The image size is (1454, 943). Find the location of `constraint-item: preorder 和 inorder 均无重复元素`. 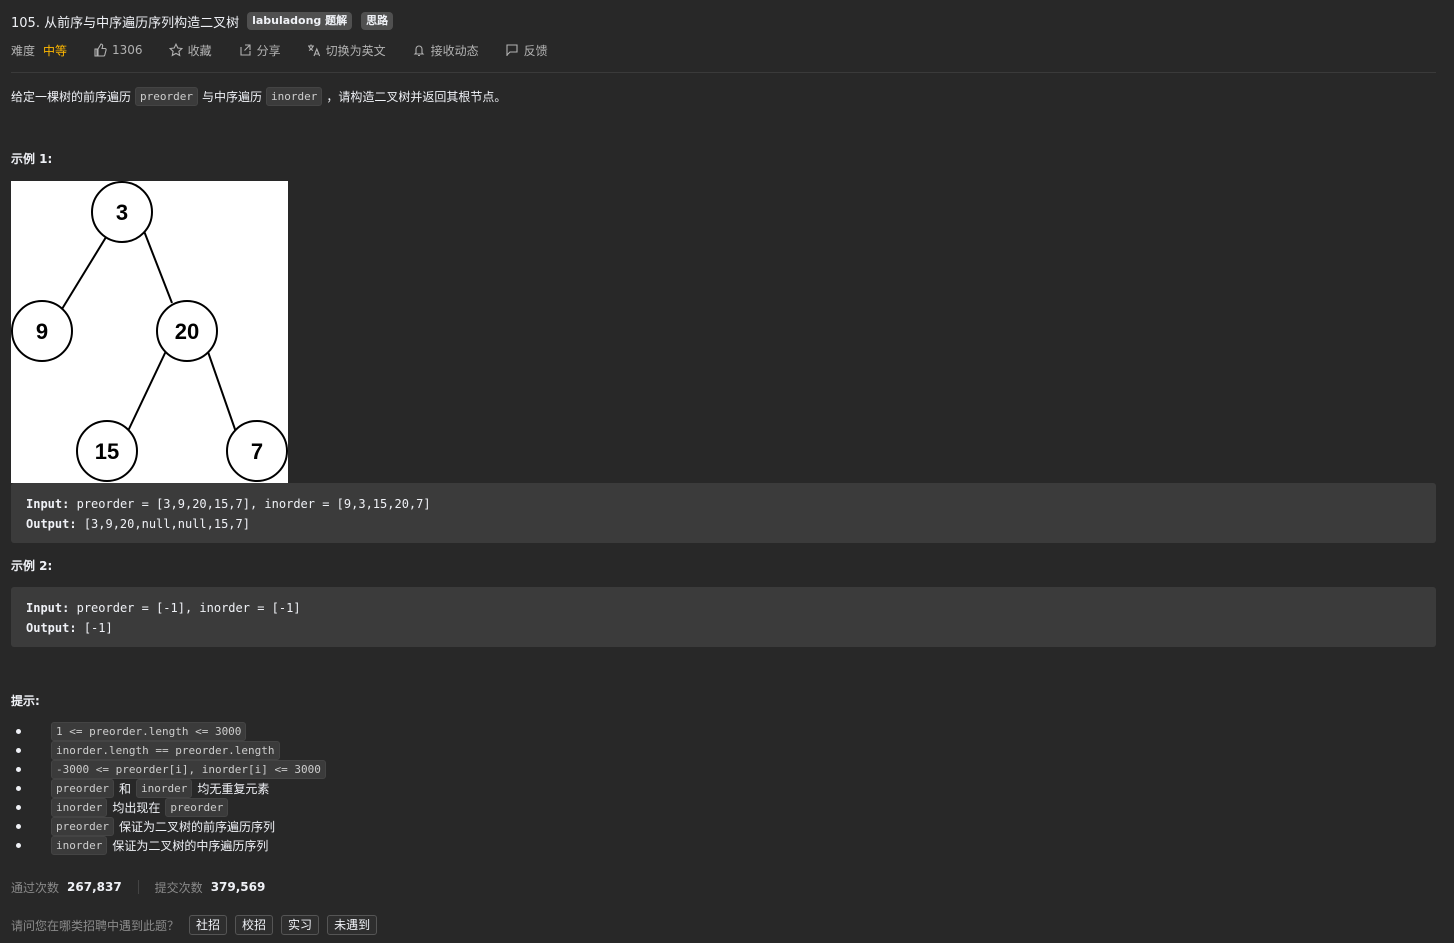

constraint-item: preorder 和 inorder 均无重复元素 is located at coordinates (173, 788).